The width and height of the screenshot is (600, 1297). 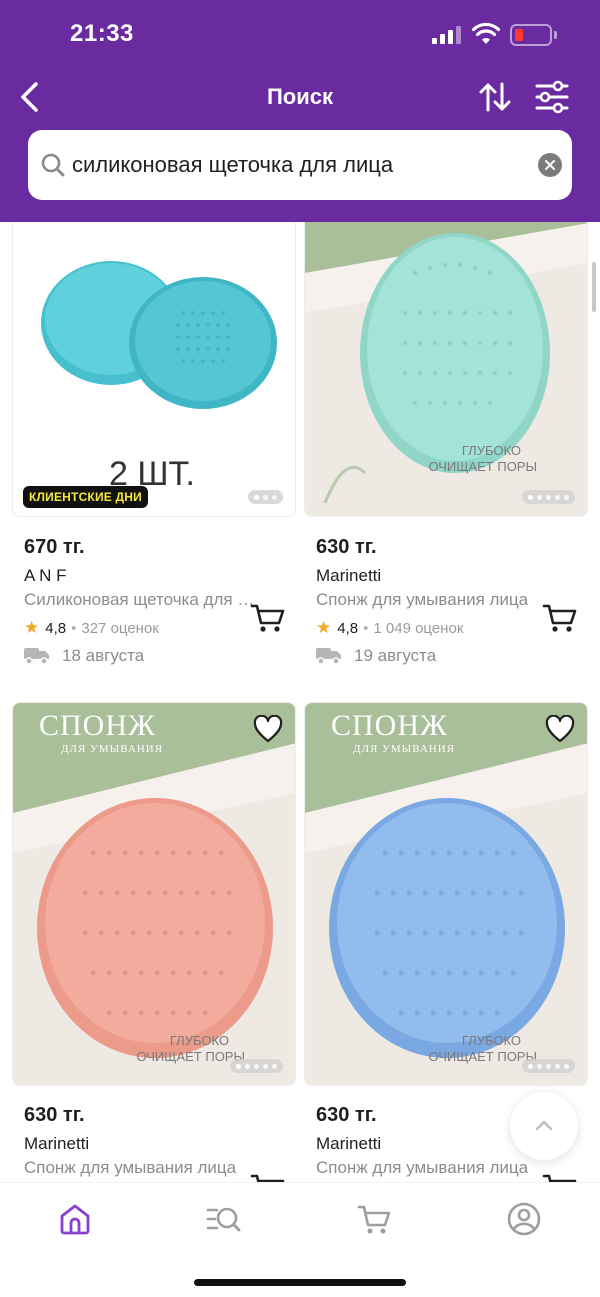 What do you see at coordinates (45, 575) in the screenshot?
I see `product-brand: A N F` at bounding box center [45, 575].